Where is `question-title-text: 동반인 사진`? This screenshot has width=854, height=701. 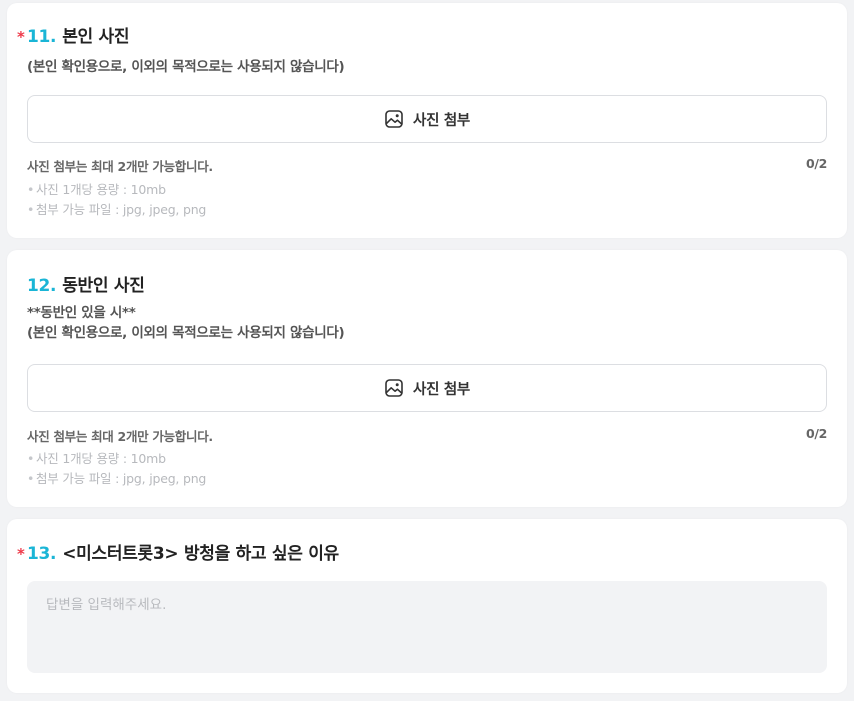
question-title-text: 동반인 사진 is located at coordinates (103, 286).